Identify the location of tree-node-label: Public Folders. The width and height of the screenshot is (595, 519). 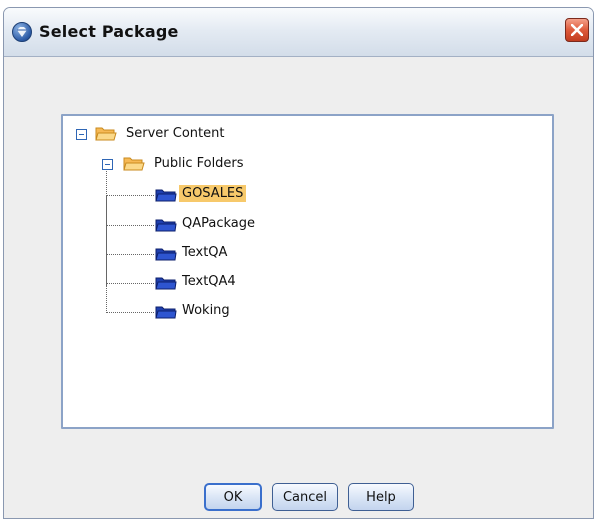
(199, 163).